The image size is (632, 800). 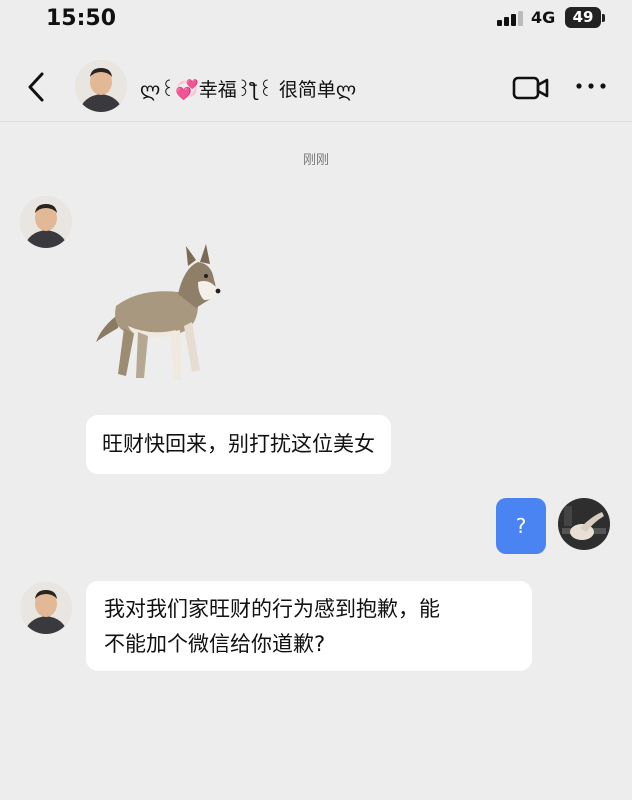 What do you see at coordinates (603, 18) in the screenshot?
I see `battery-tip` at bounding box center [603, 18].